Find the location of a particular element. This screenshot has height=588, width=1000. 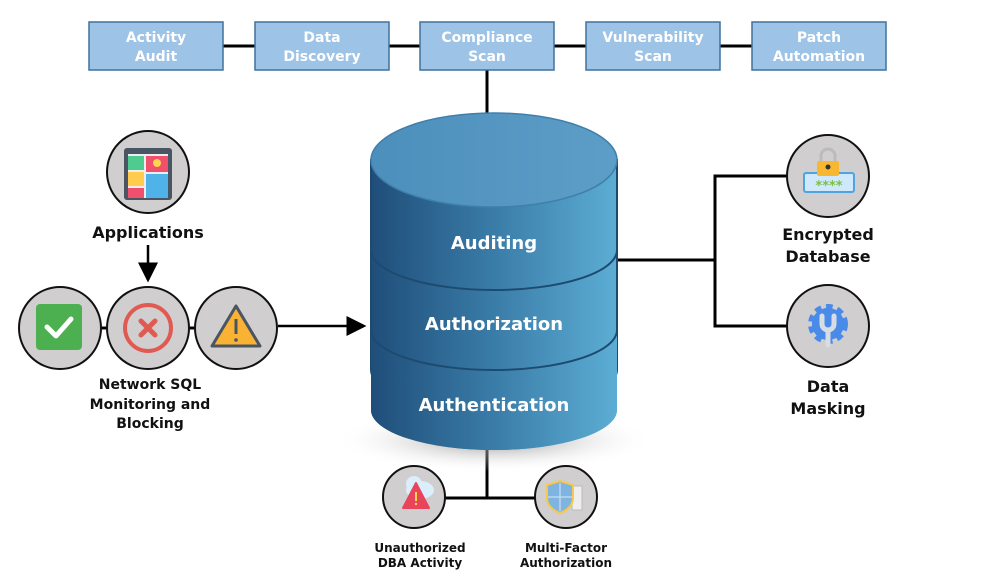

module-activity-audit: Activity Audit is located at coordinates (156, 46).